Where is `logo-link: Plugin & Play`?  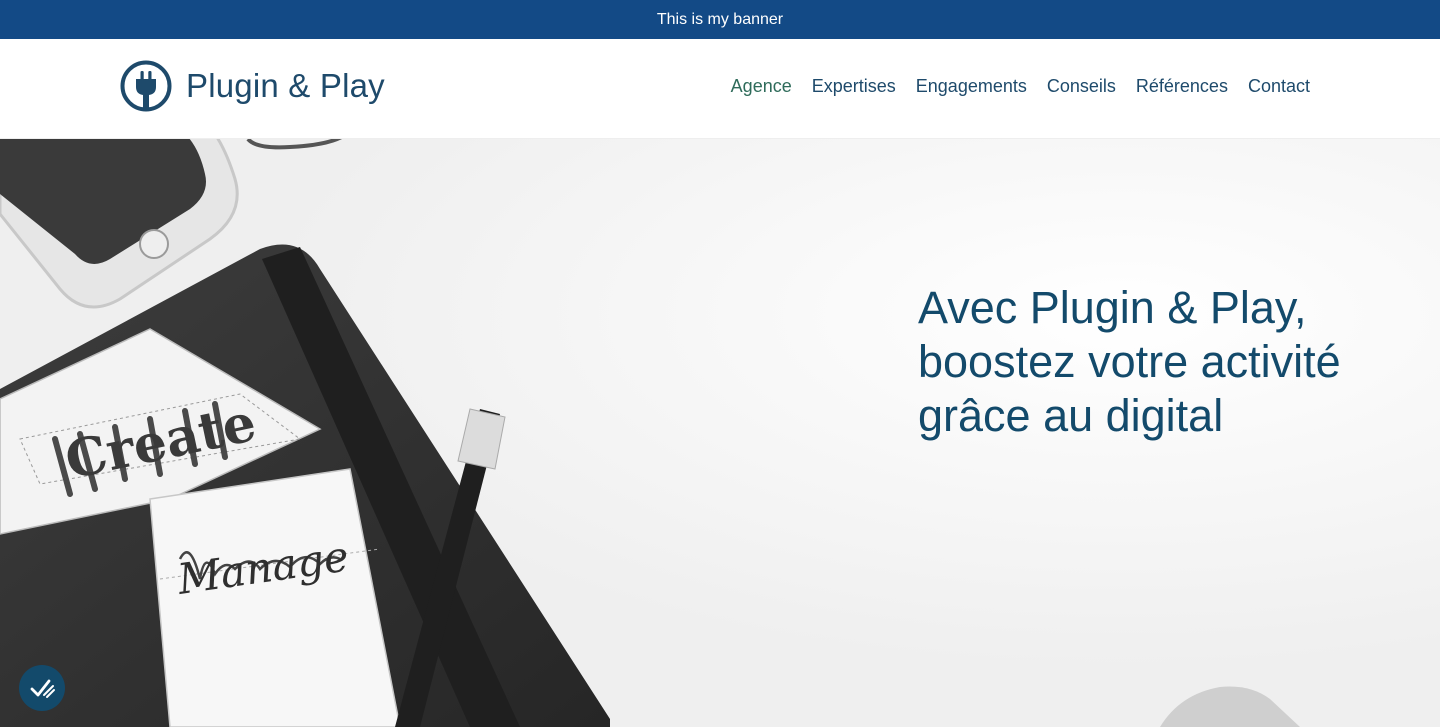 logo-link: Plugin & Play is located at coordinates (252, 86).